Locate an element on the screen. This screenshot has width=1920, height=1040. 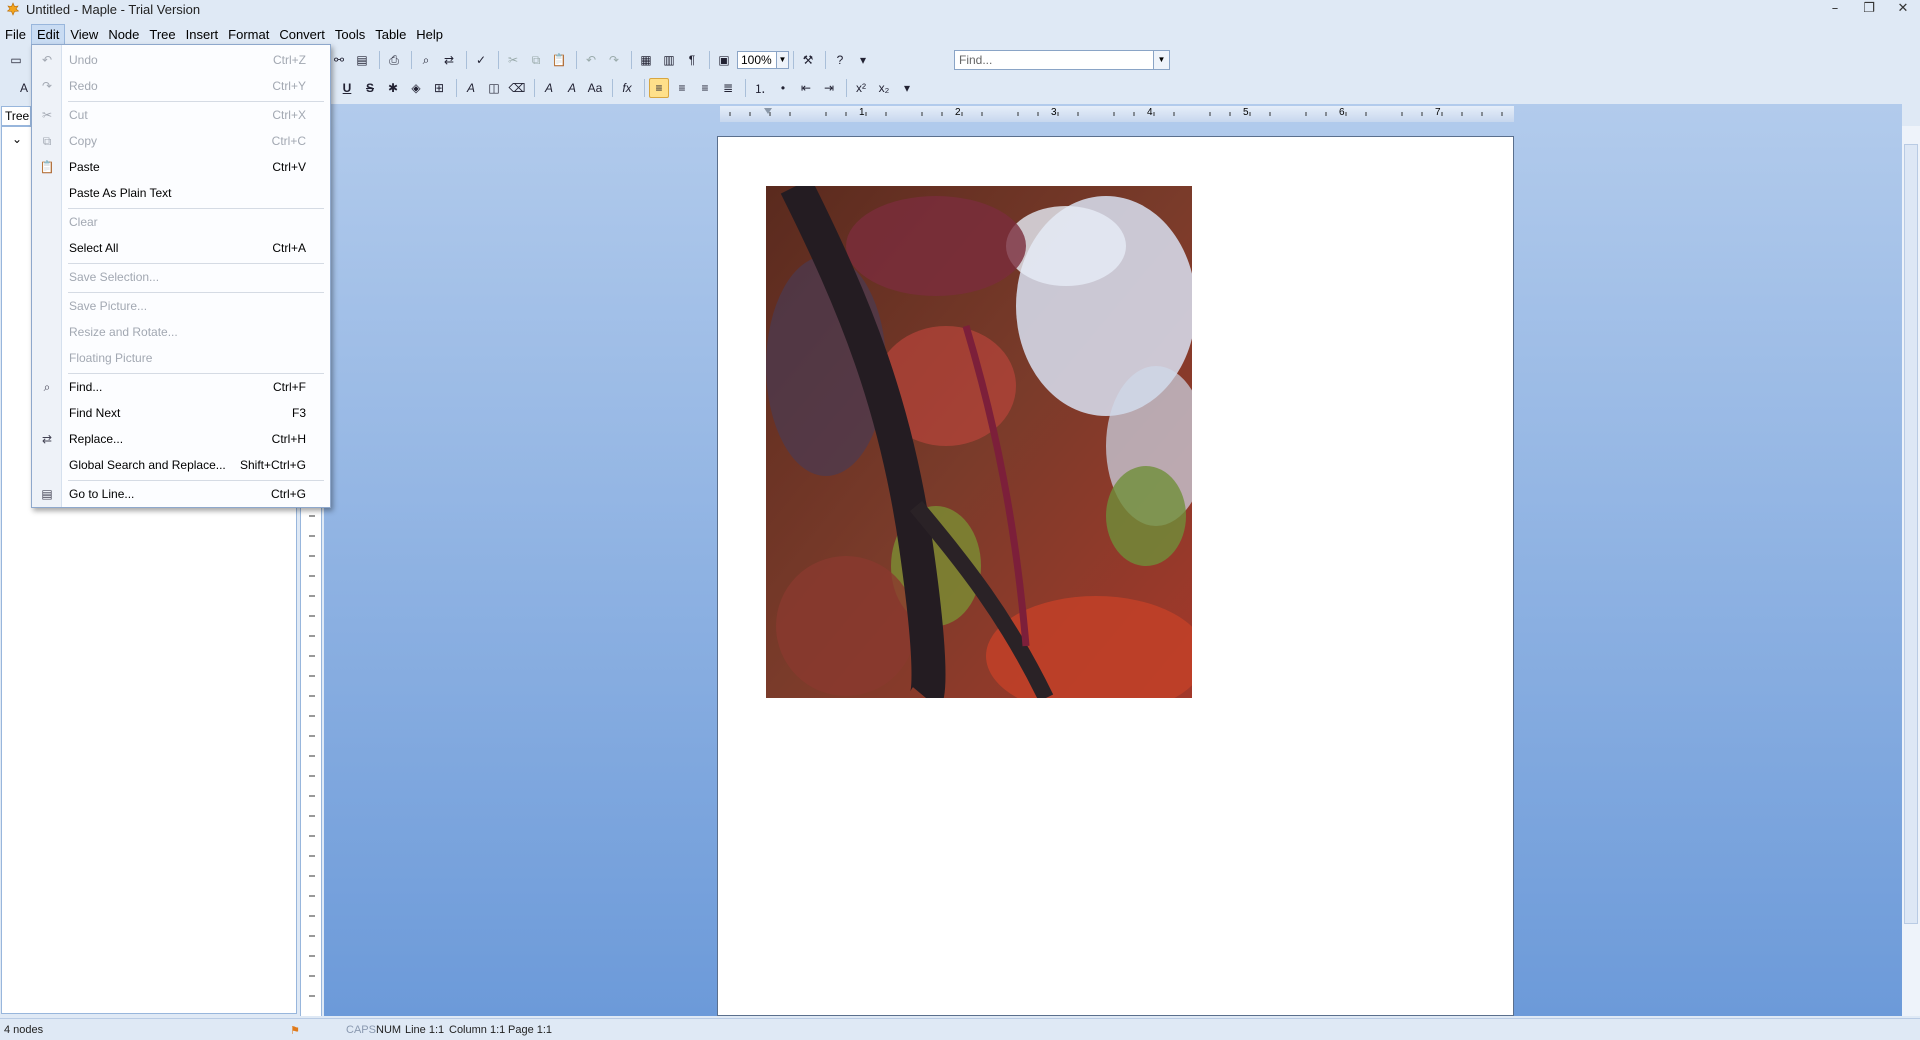
menu-insert: Insert is located at coordinates (202, 34).